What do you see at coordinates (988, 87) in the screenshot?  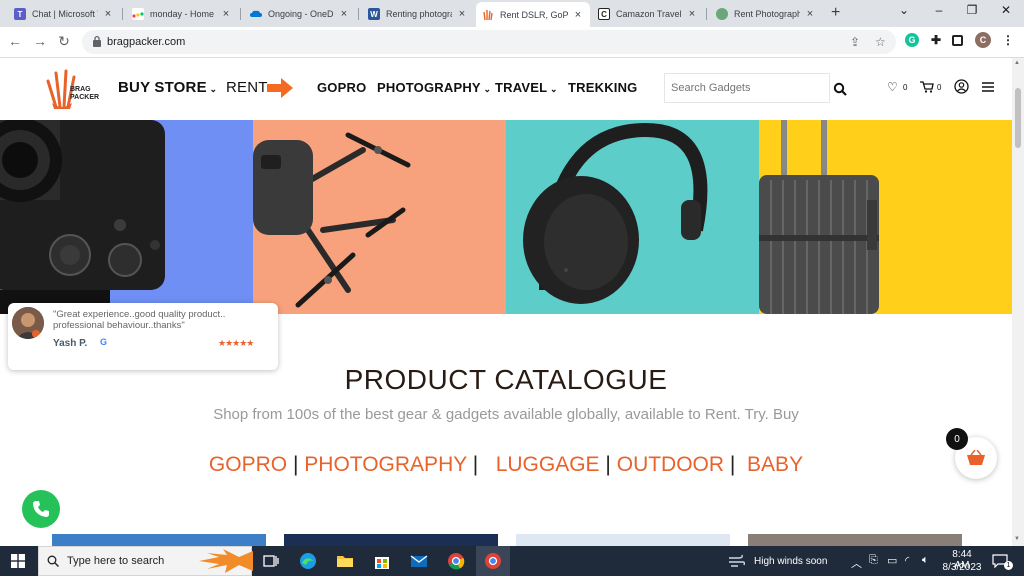 I see `hamburger-menu-icon` at bounding box center [988, 87].